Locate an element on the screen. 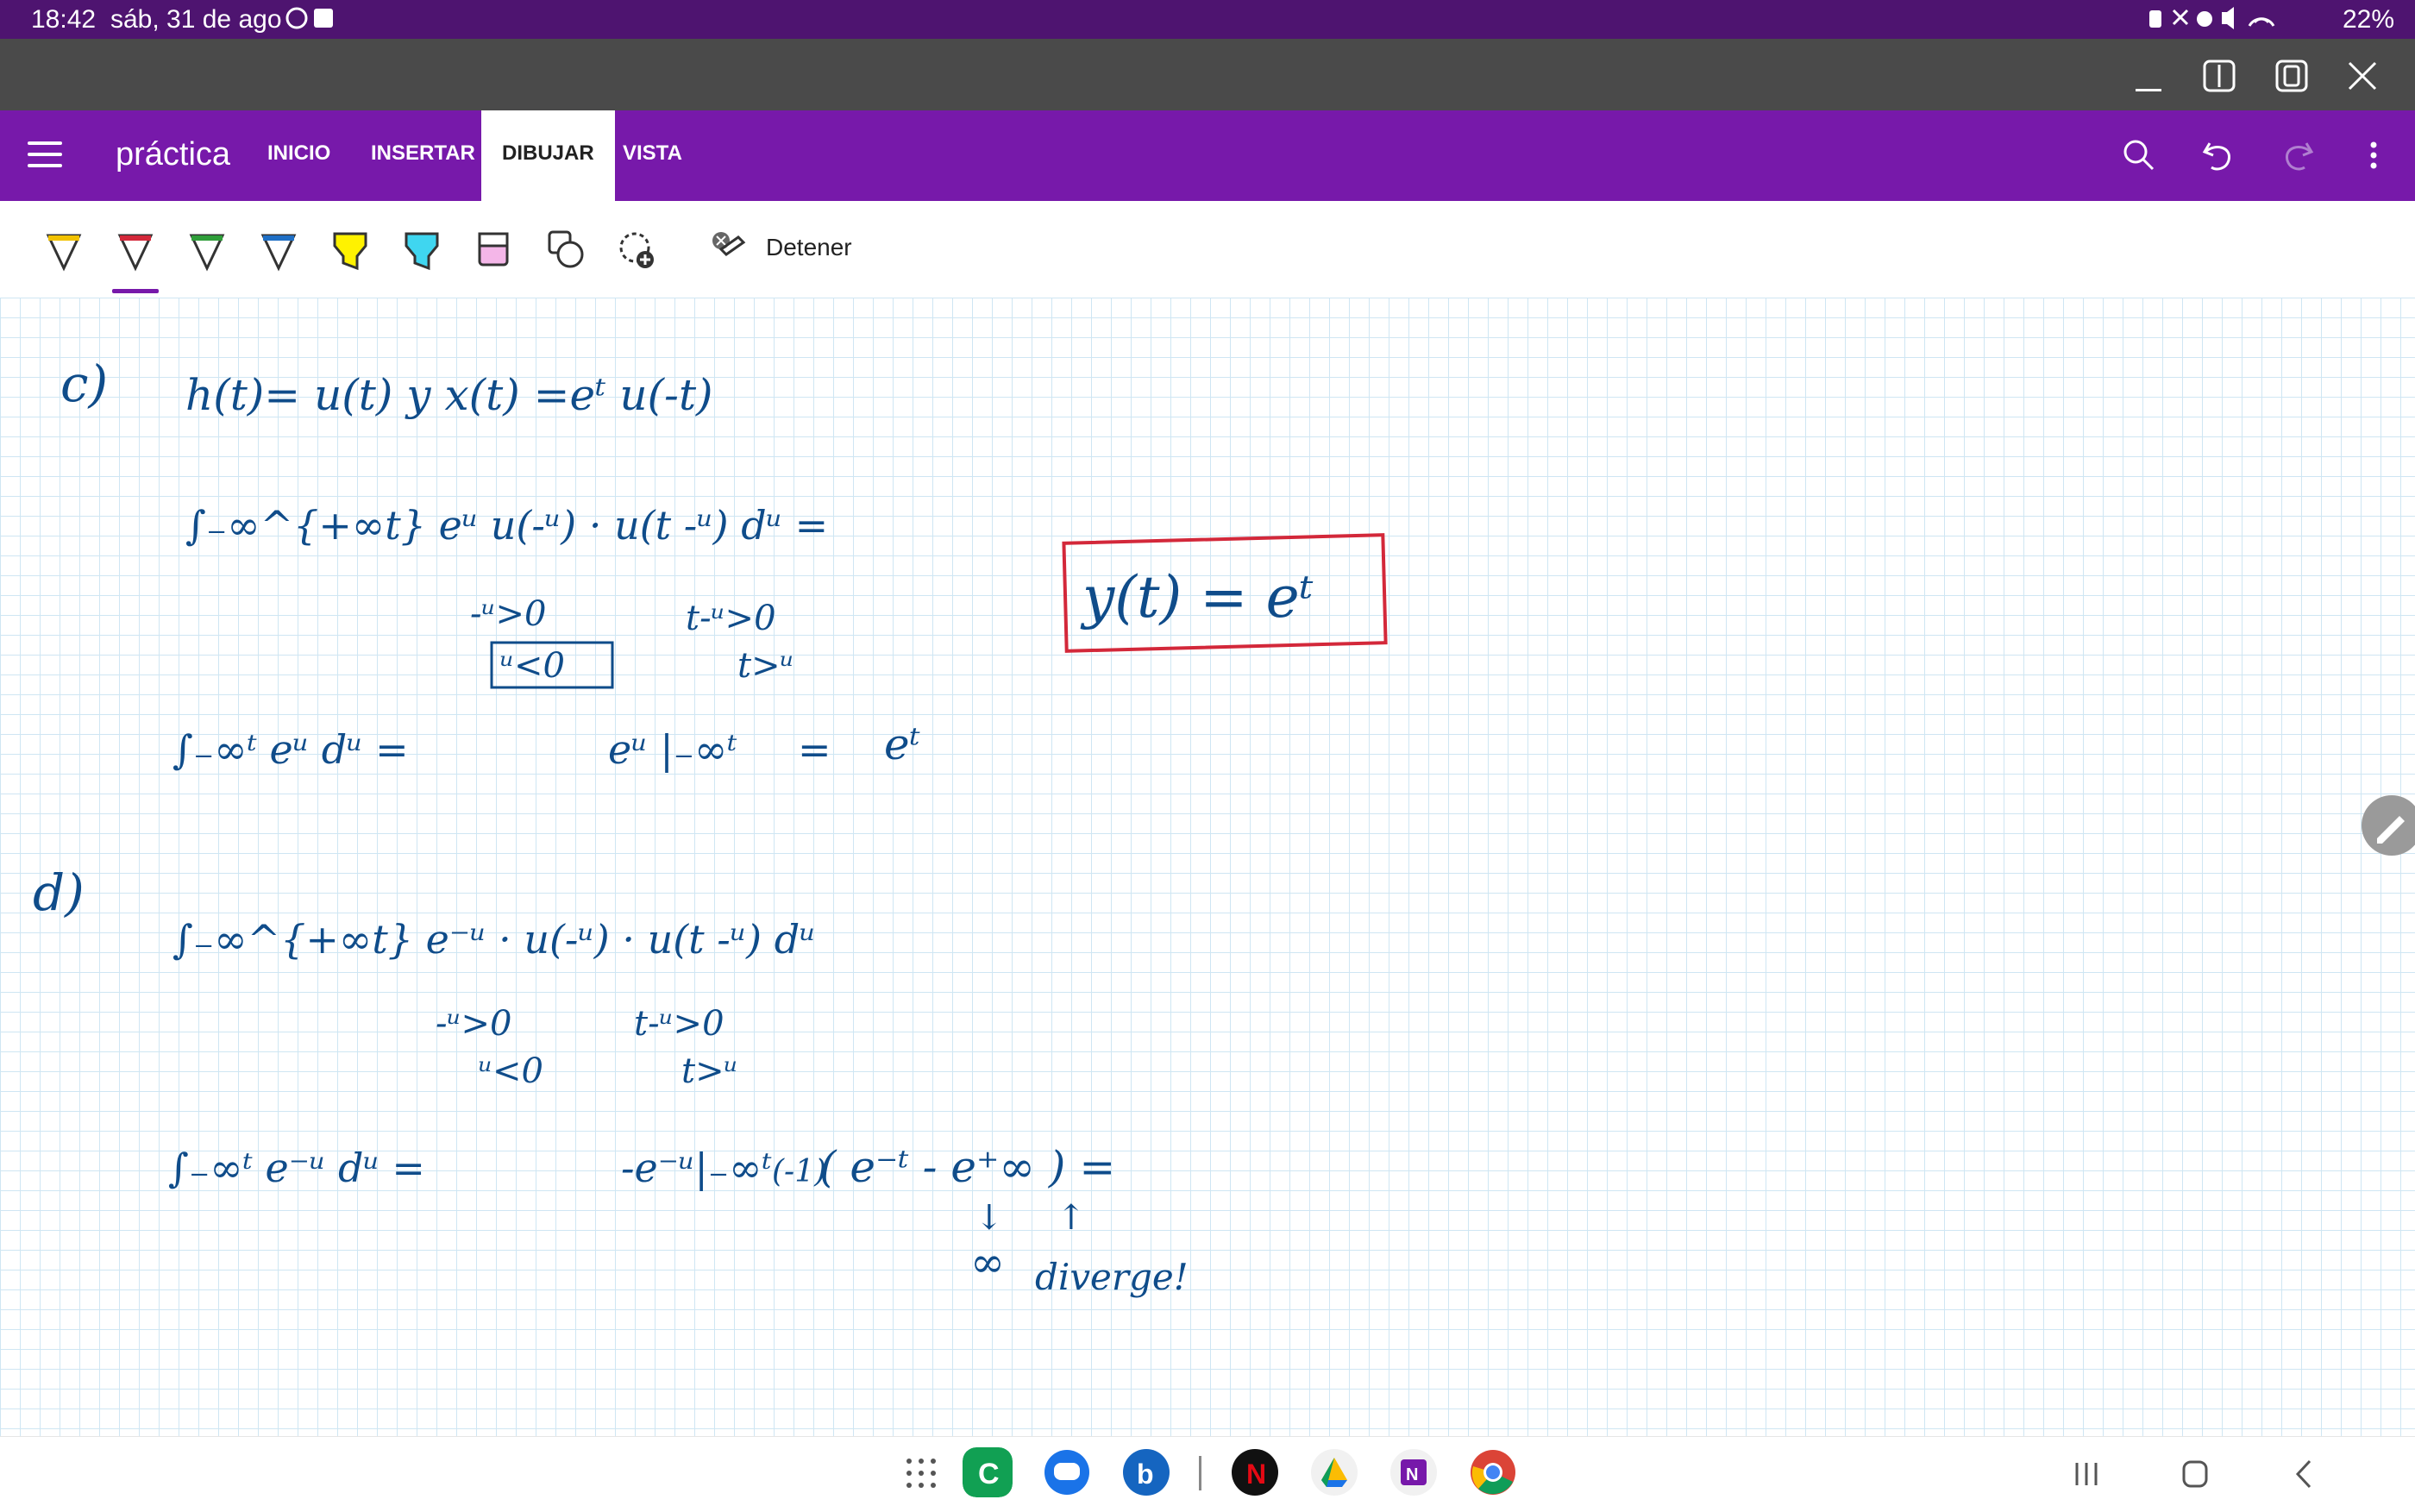  part-c-cond-right-1: t-ᵘ>0 is located at coordinates (731, 618).